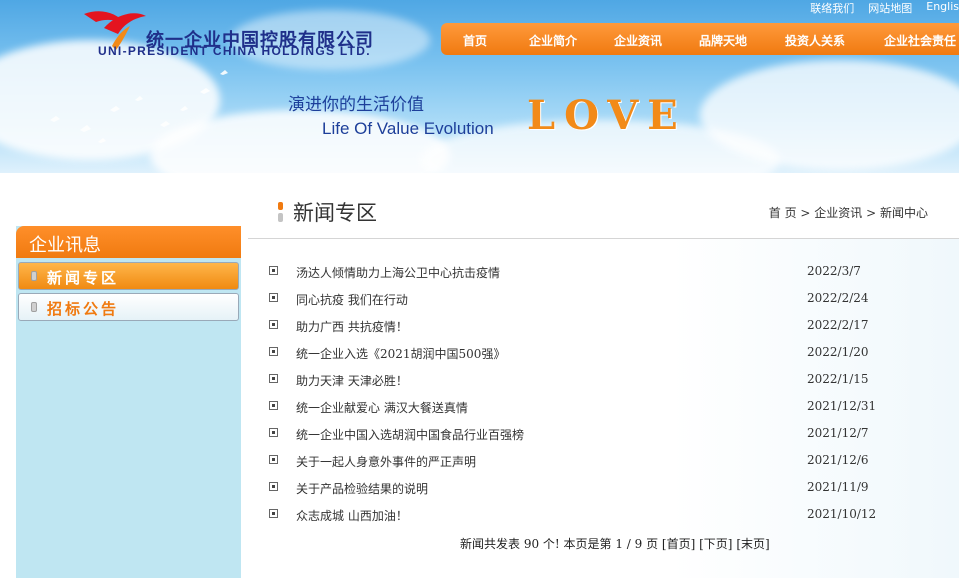  I want to click on title-marker-icon, so click(280, 212).